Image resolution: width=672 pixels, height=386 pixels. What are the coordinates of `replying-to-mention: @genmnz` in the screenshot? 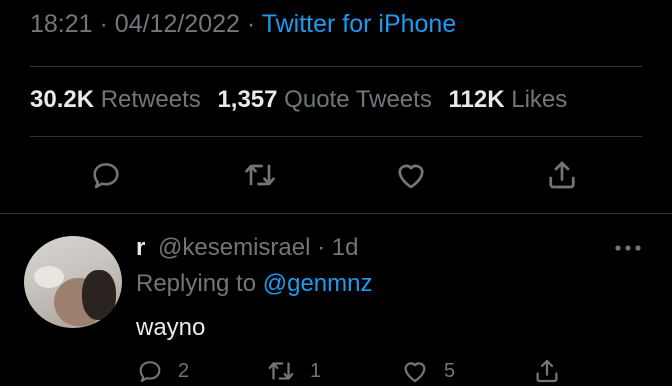 It's located at (318, 283).